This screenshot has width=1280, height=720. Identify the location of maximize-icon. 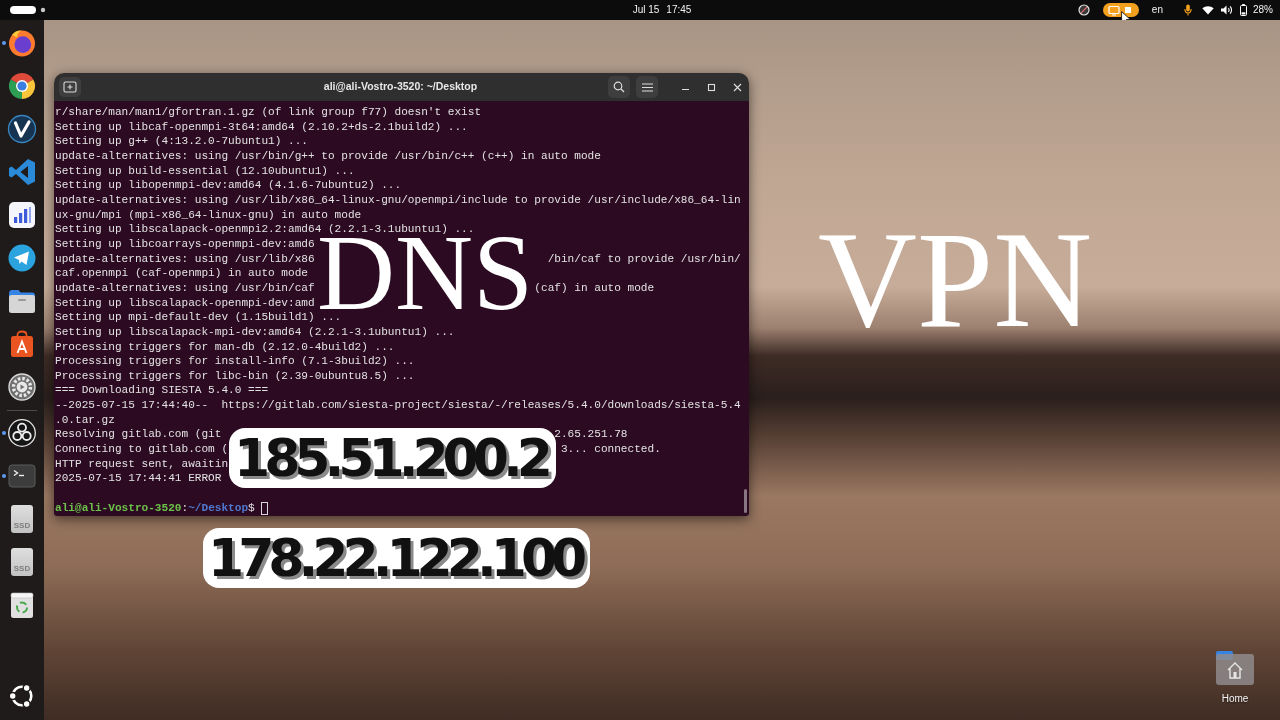
(711, 87).